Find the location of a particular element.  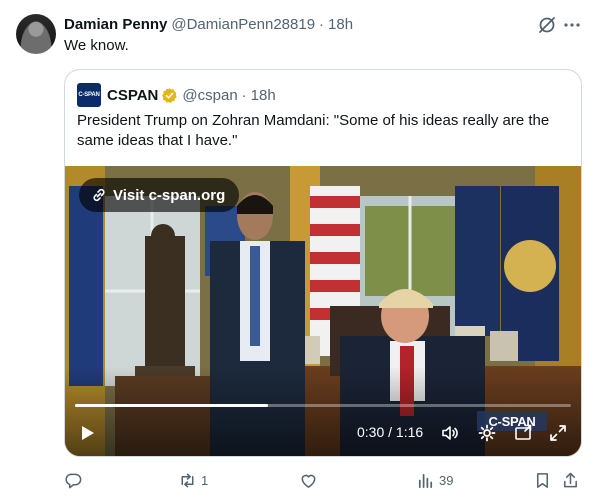

video-progress-fill is located at coordinates (172, 405).